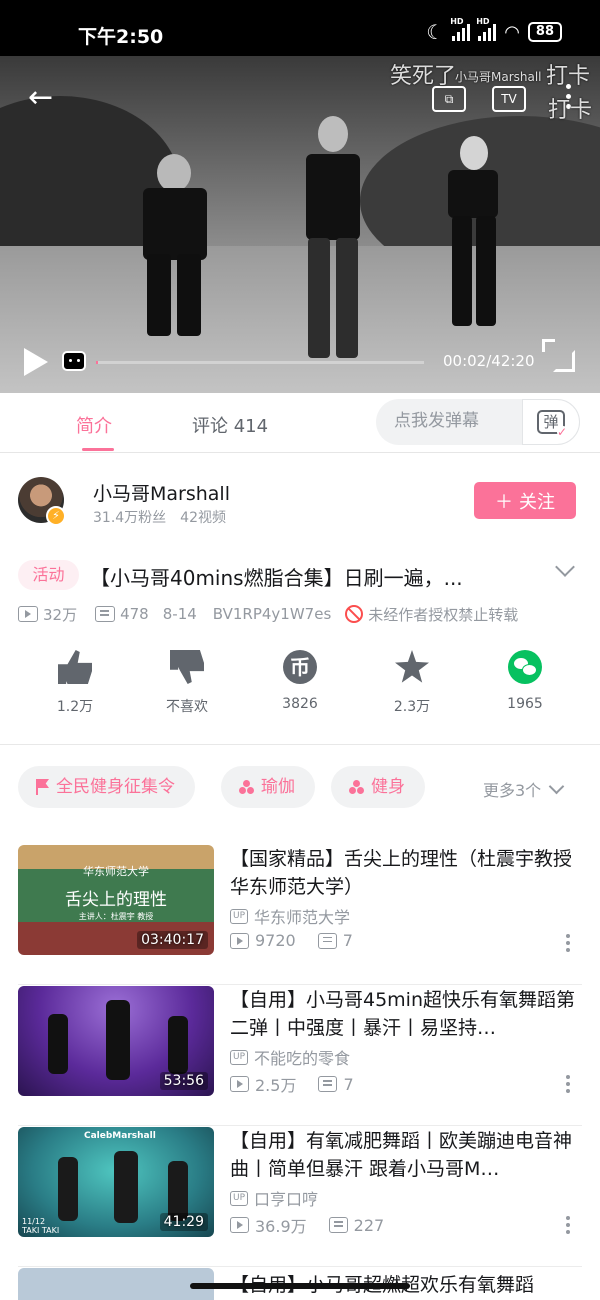 This screenshot has height=1300, width=600. Describe the element at coordinates (36, 362) in the screenshot. I see `play-icon` at that location.